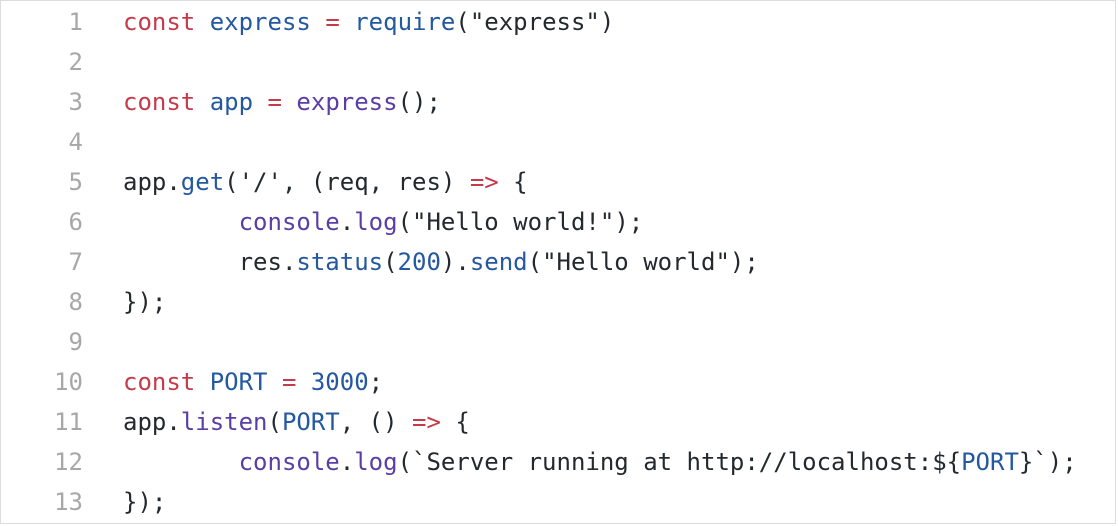 The width and height of the screenshot is (1118, 526). Describe the element at coordinates (68, 422) in the screenshot. I see `line-number: 11` at that location.